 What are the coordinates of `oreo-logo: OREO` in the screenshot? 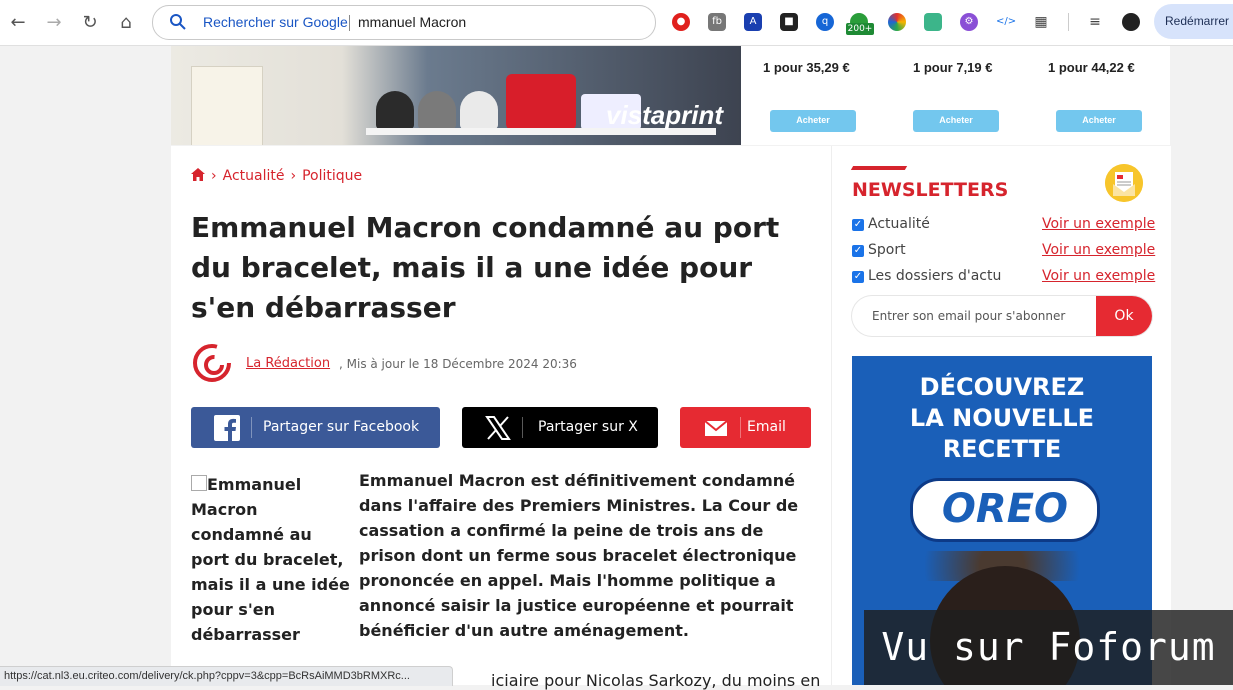 It's located at (1005, 510).